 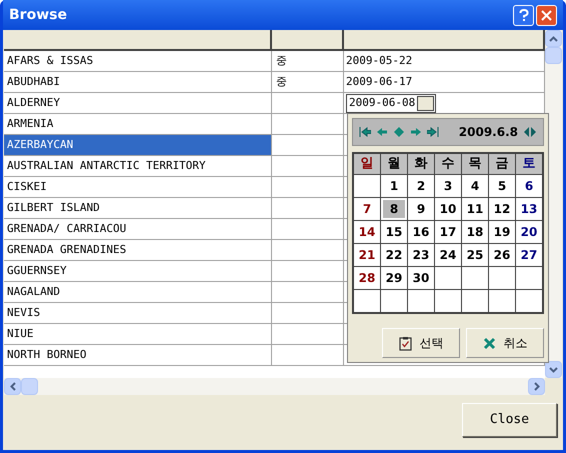 I want to click on calendar-day: 1, so click(x=394, y=186).